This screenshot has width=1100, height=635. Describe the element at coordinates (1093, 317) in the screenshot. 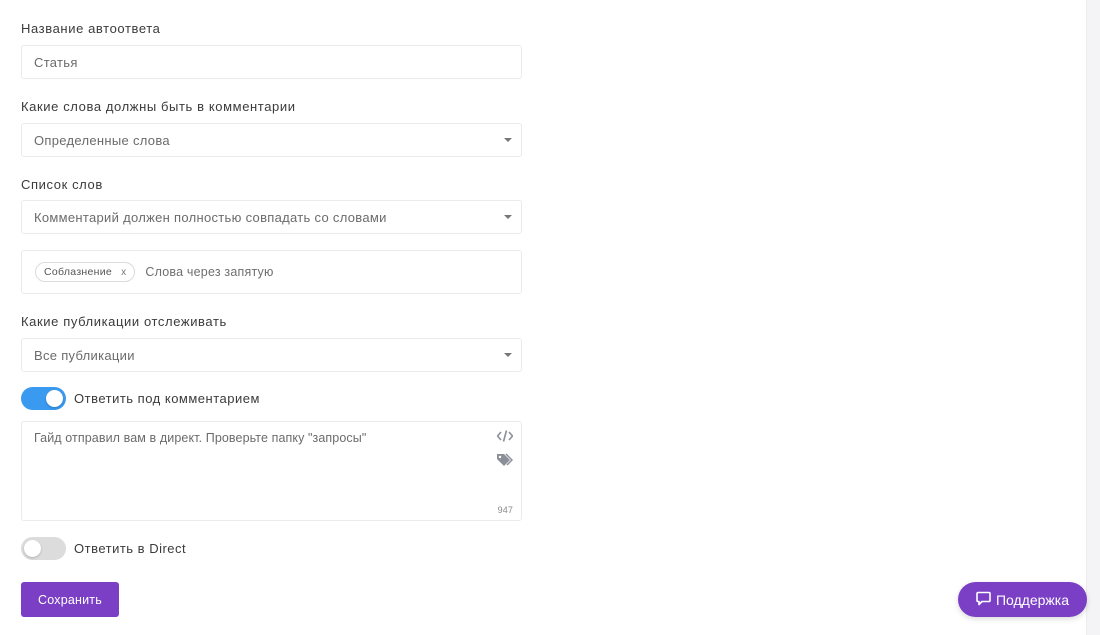

I see `page-scrollbar` at that location.